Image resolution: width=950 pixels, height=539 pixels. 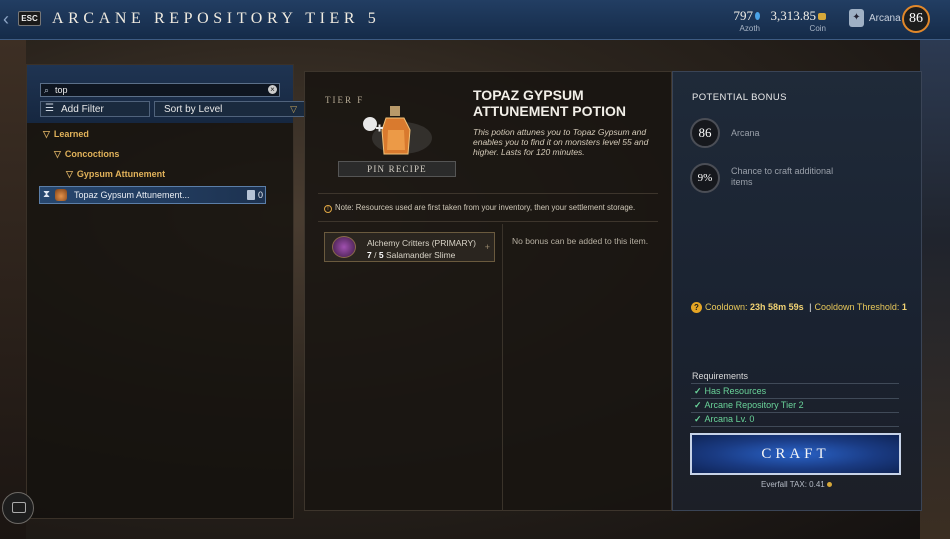 I want to click on sort-dropdown: Sort by Level ▽, so click(x=230, y=109).